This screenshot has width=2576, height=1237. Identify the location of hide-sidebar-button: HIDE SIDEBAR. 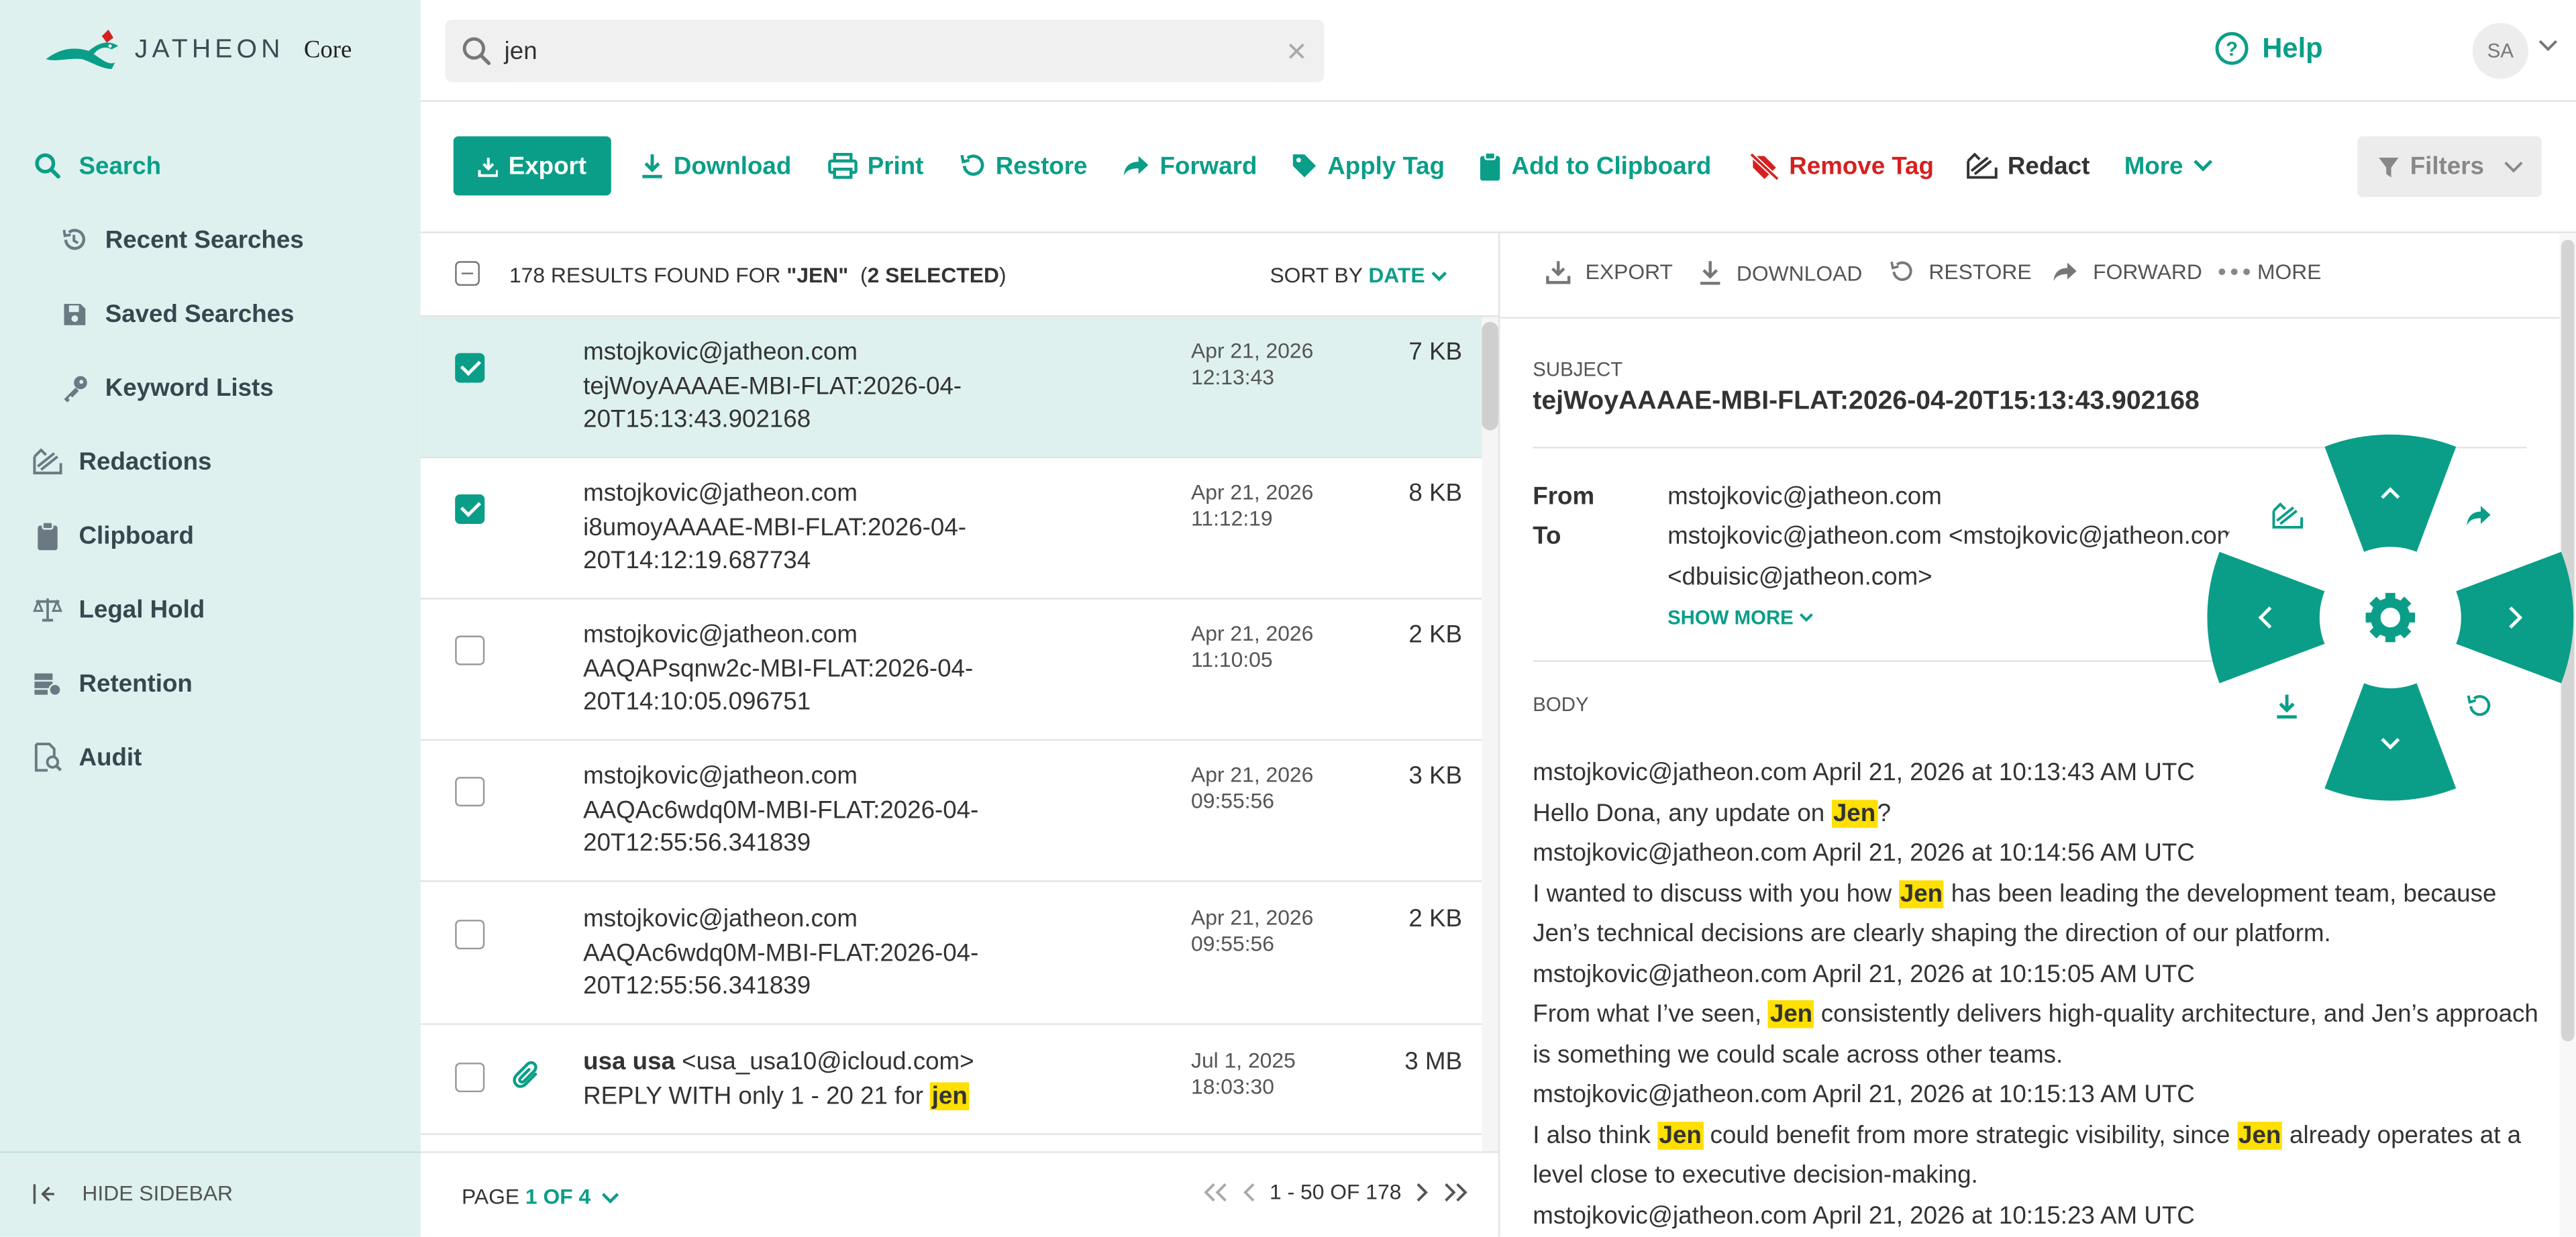
(133, 1193).